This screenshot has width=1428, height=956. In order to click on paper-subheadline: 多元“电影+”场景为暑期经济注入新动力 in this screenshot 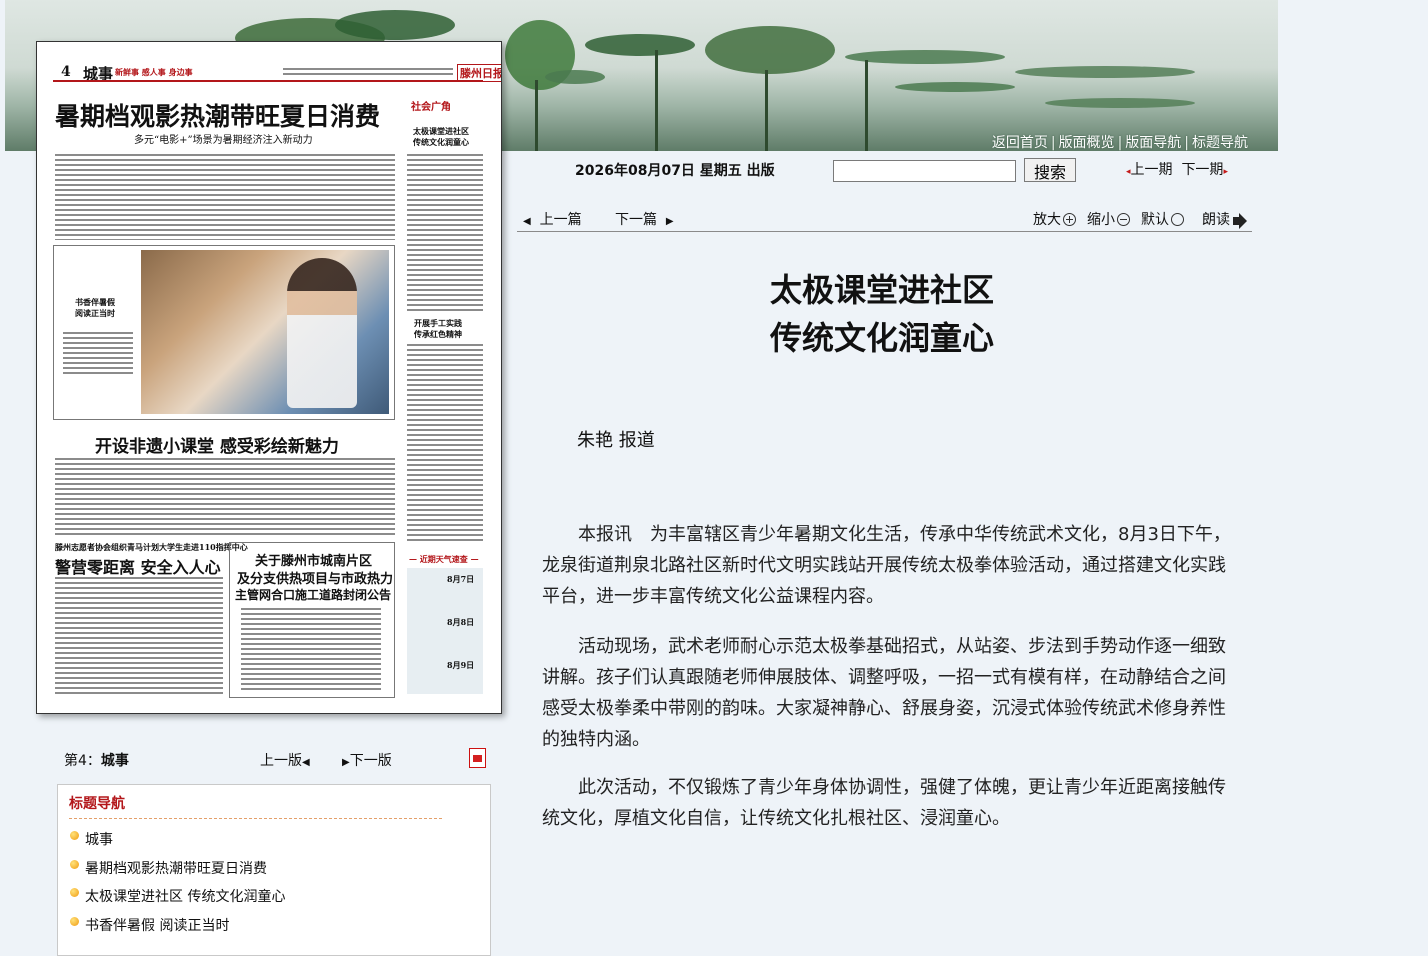, I will do `click(223, 140)`.